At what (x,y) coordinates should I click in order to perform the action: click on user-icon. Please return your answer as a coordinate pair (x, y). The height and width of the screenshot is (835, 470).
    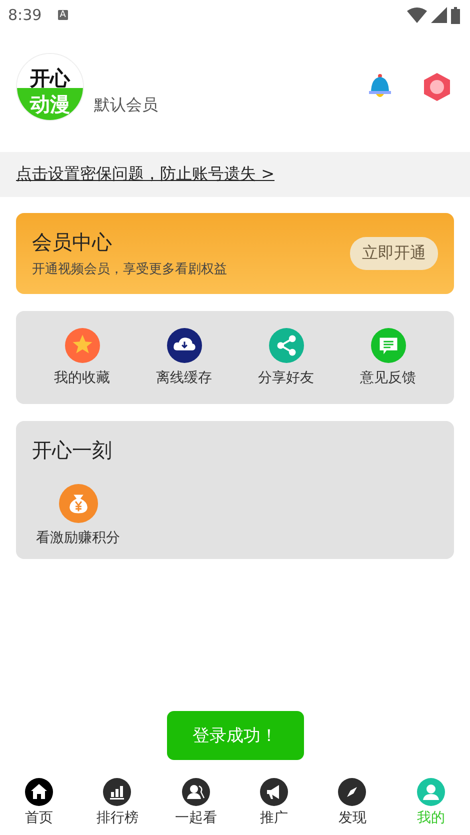
    Looking at the image, I should click on (430, 792).